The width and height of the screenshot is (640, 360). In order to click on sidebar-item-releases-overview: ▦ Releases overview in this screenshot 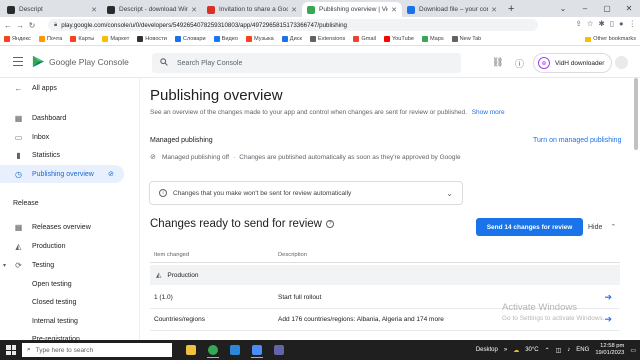, I will do `click(62, 227)`.